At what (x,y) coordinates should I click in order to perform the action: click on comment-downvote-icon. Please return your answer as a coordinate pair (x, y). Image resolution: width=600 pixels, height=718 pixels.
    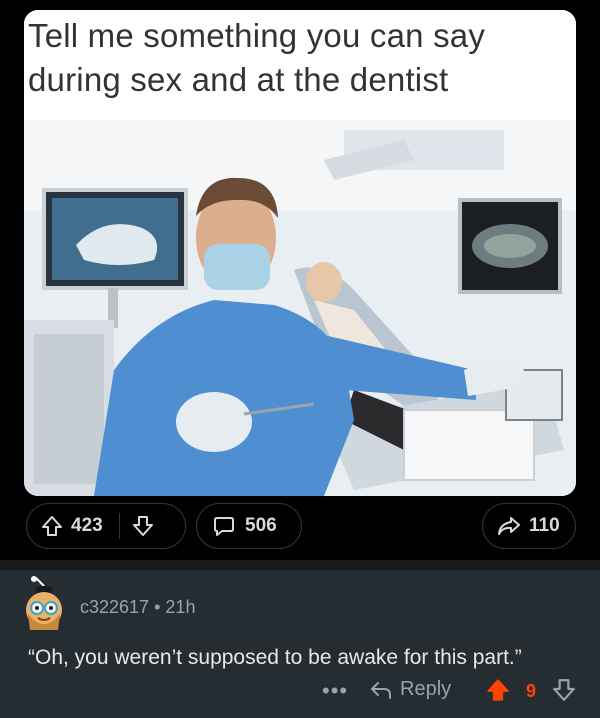
    Looking at the image, I should click on (564, 692).